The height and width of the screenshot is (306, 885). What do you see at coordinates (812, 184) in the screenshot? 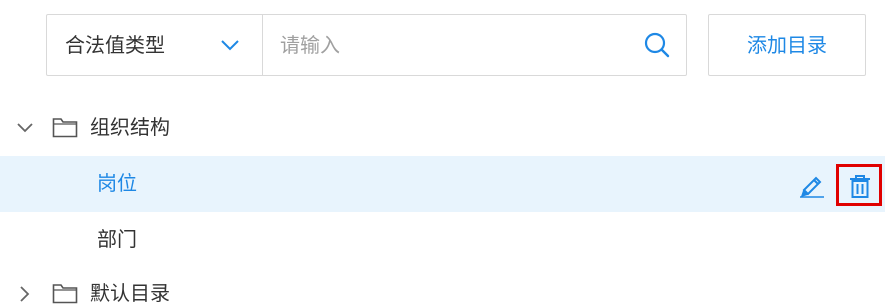
I see `pencil-icon` at bounding box center [812, 184].